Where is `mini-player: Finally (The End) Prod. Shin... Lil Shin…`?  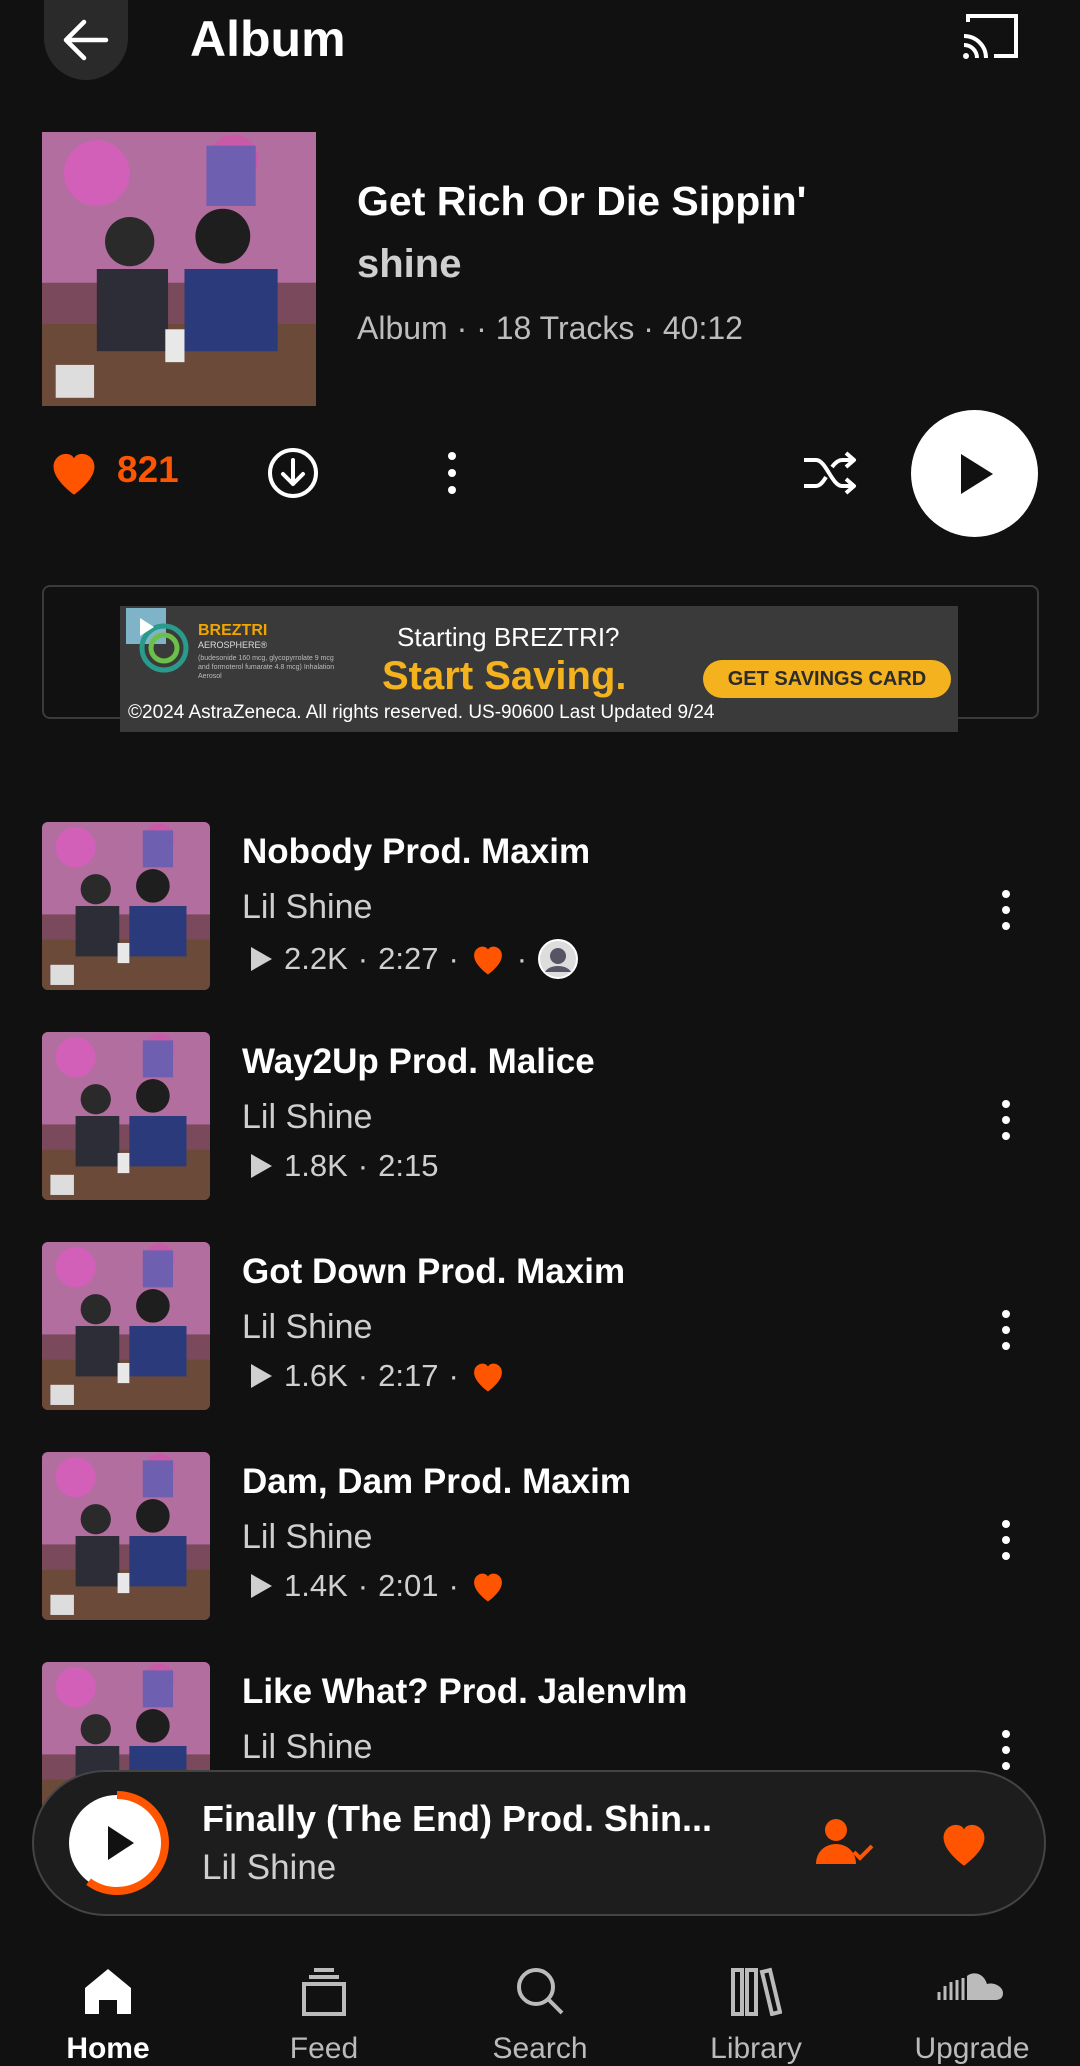 mini-player: Finally (The End) Prod. Shin... Lil Shin… is located at coordinates (539, 1843).